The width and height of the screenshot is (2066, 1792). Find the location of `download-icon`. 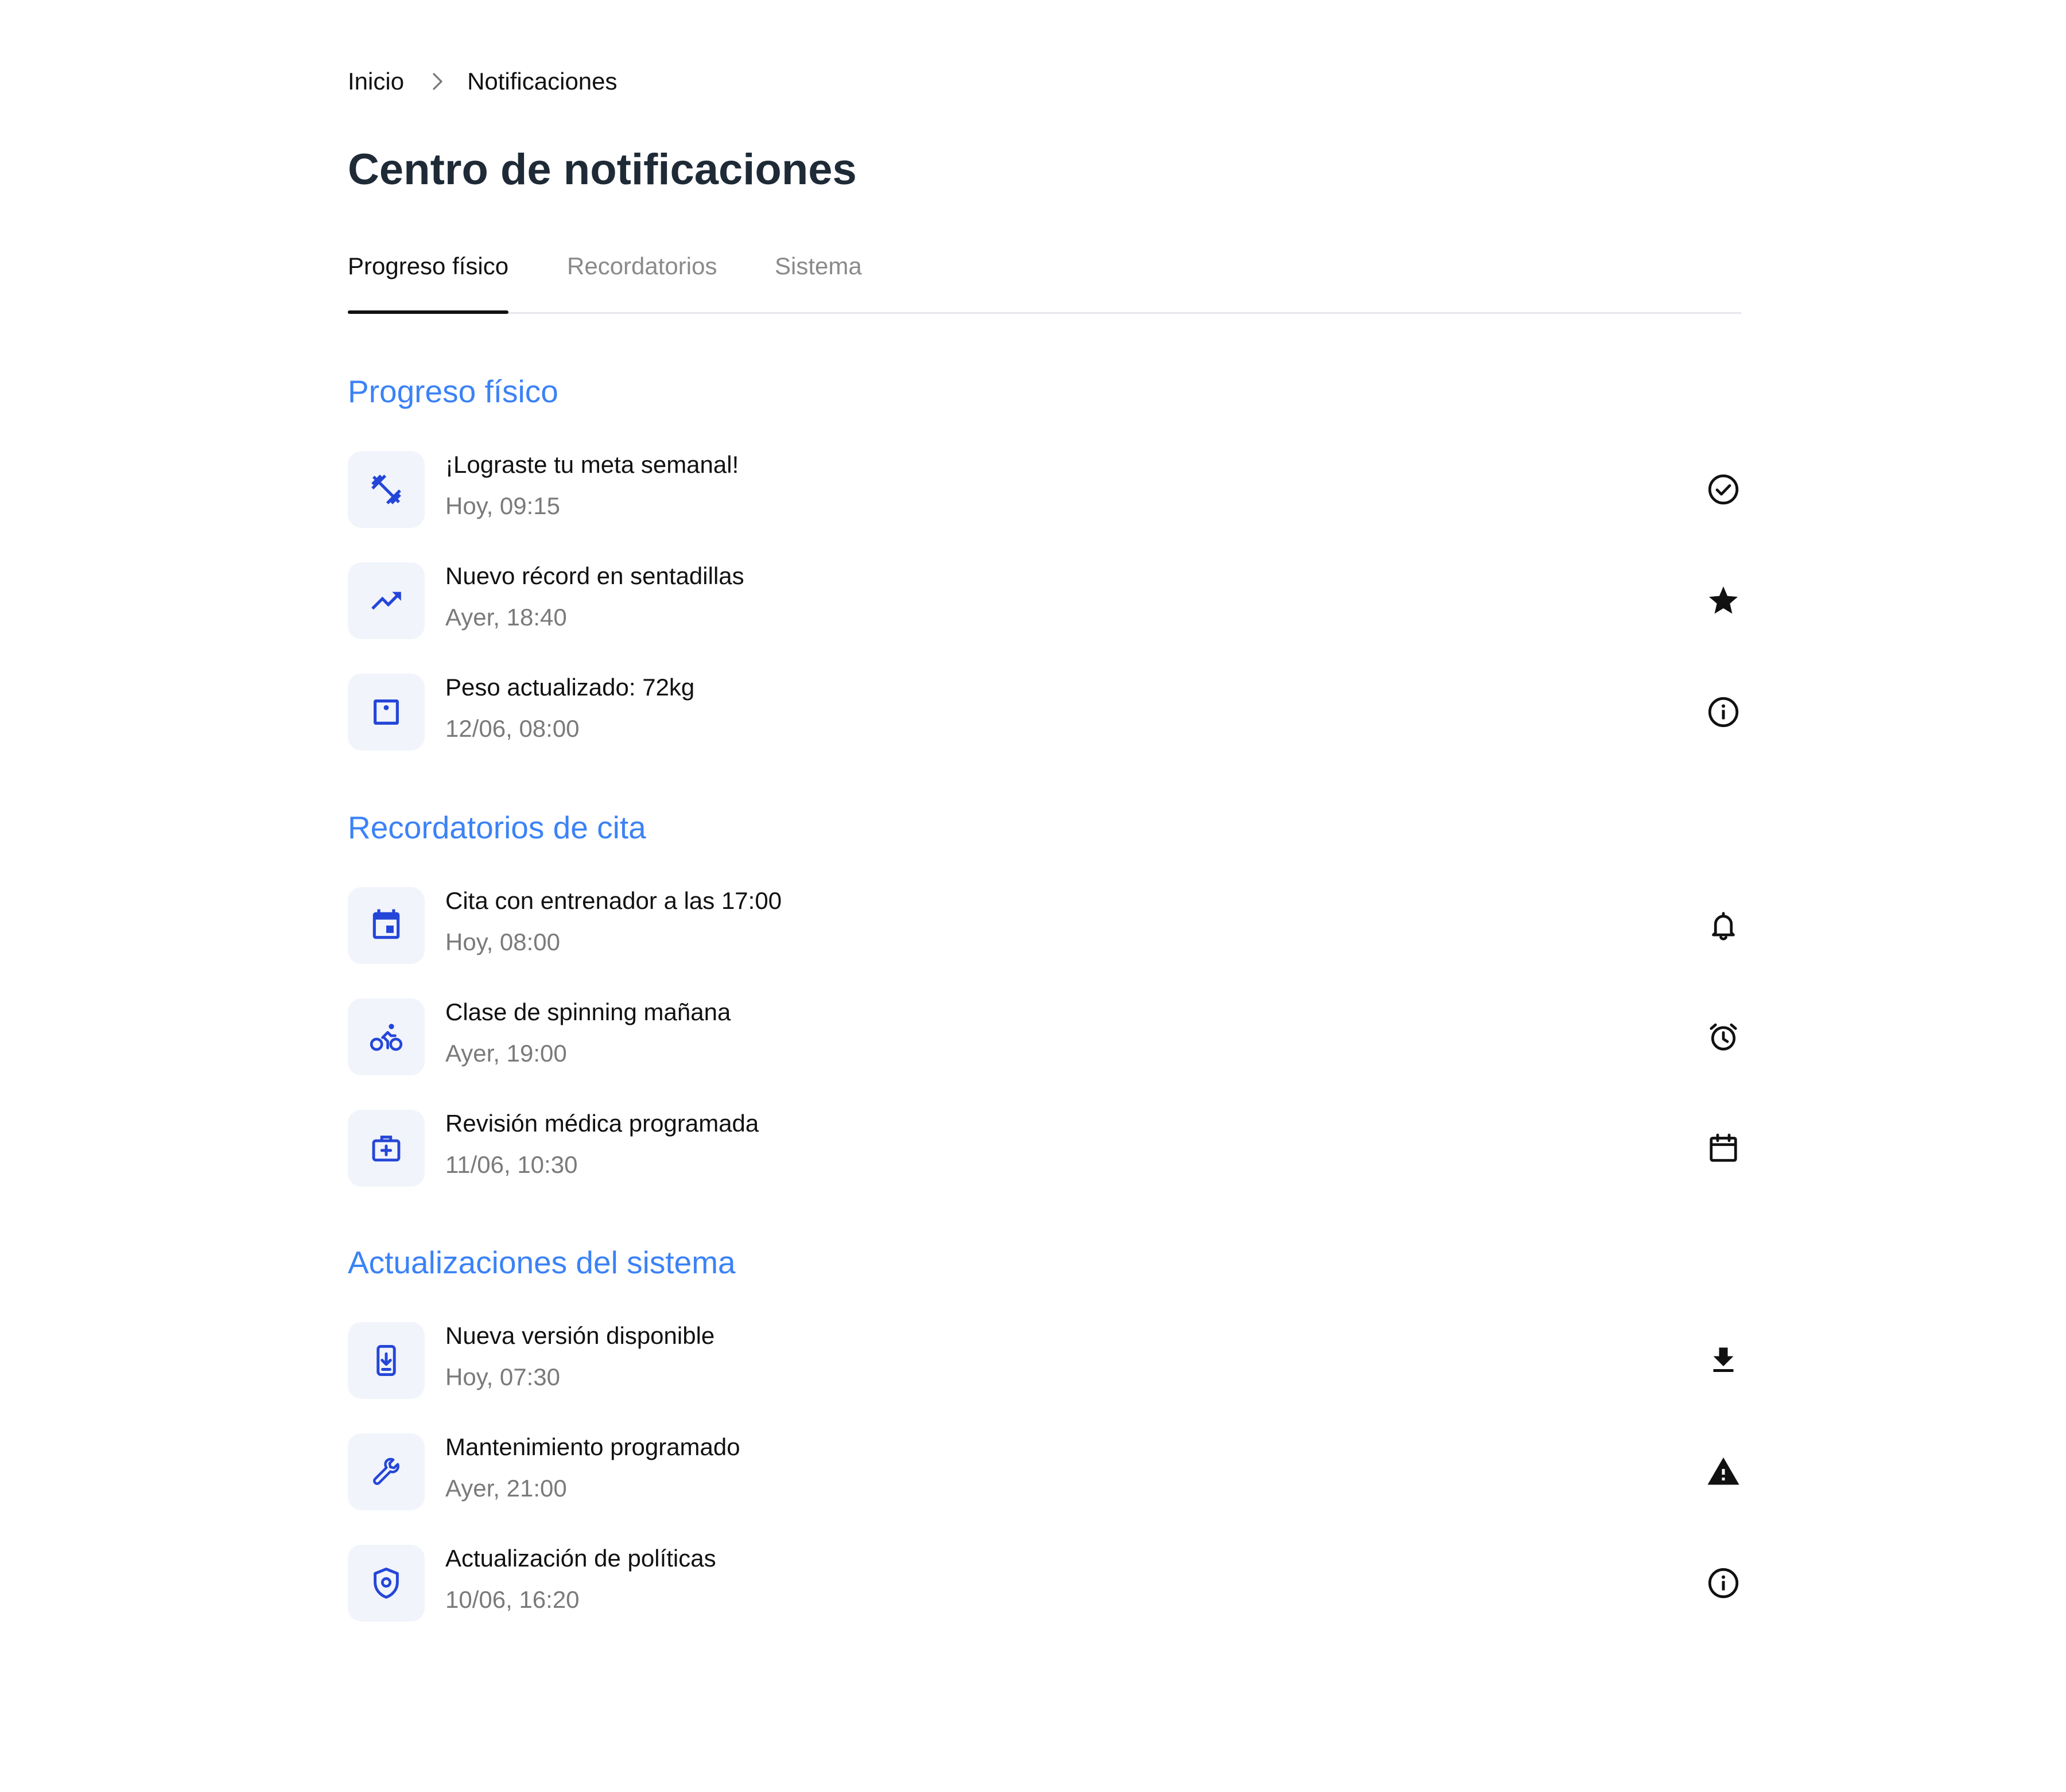

download-icon is located at coordinates (1723, 1361).